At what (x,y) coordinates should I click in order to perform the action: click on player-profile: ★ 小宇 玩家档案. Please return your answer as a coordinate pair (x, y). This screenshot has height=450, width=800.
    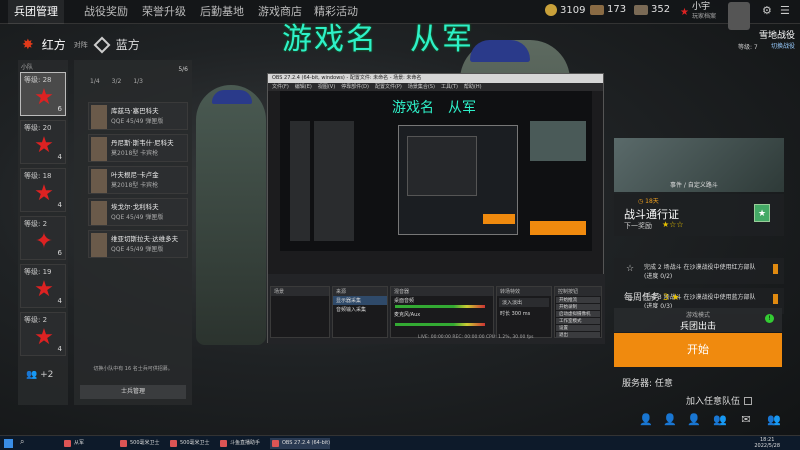
    Looking at the image, I should click on (698, 12).